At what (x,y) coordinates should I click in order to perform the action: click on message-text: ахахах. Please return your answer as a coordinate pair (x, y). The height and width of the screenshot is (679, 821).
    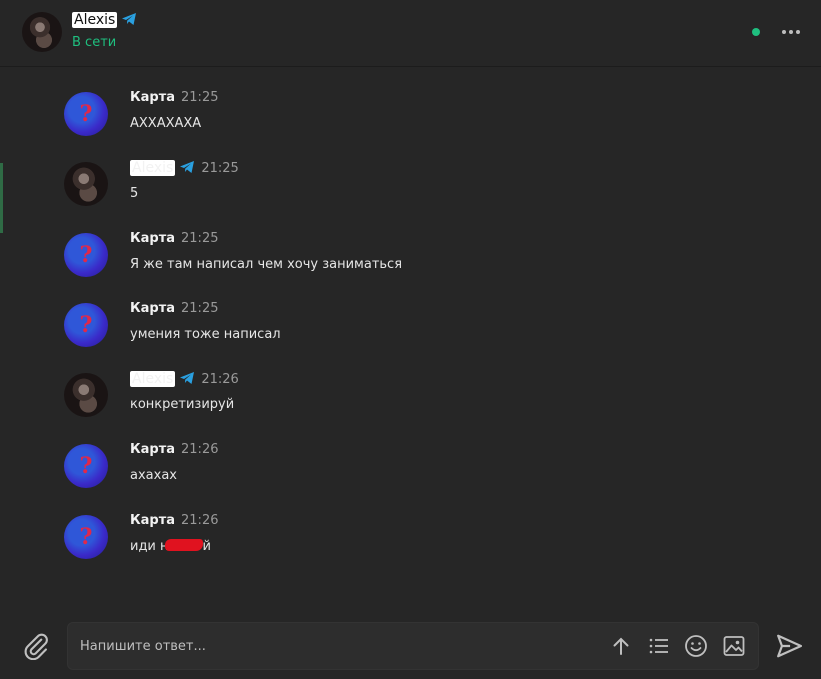
    Looking at the image, I should click on (153, 475).